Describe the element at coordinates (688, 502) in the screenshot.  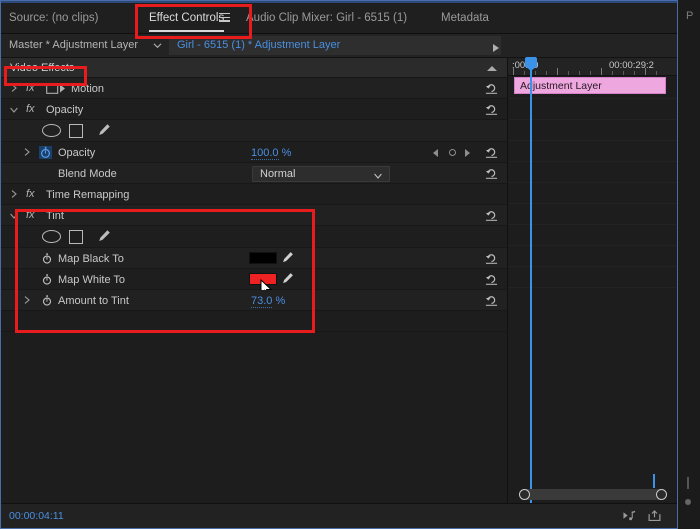
I see `adjacent-panel-dot` at that location.